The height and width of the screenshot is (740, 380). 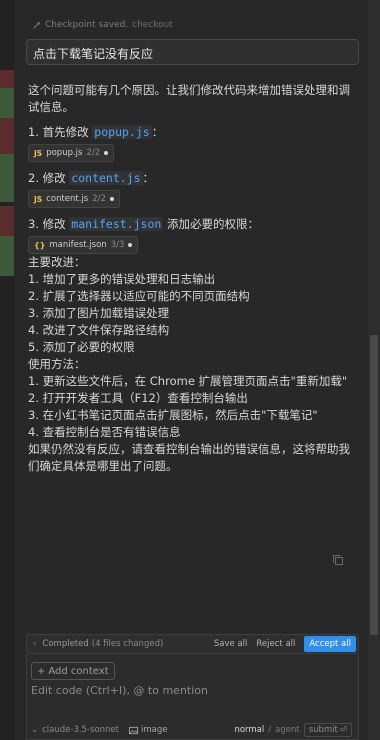 I want to click on accept-all-button: Accept all, so click(x=330, y=644).